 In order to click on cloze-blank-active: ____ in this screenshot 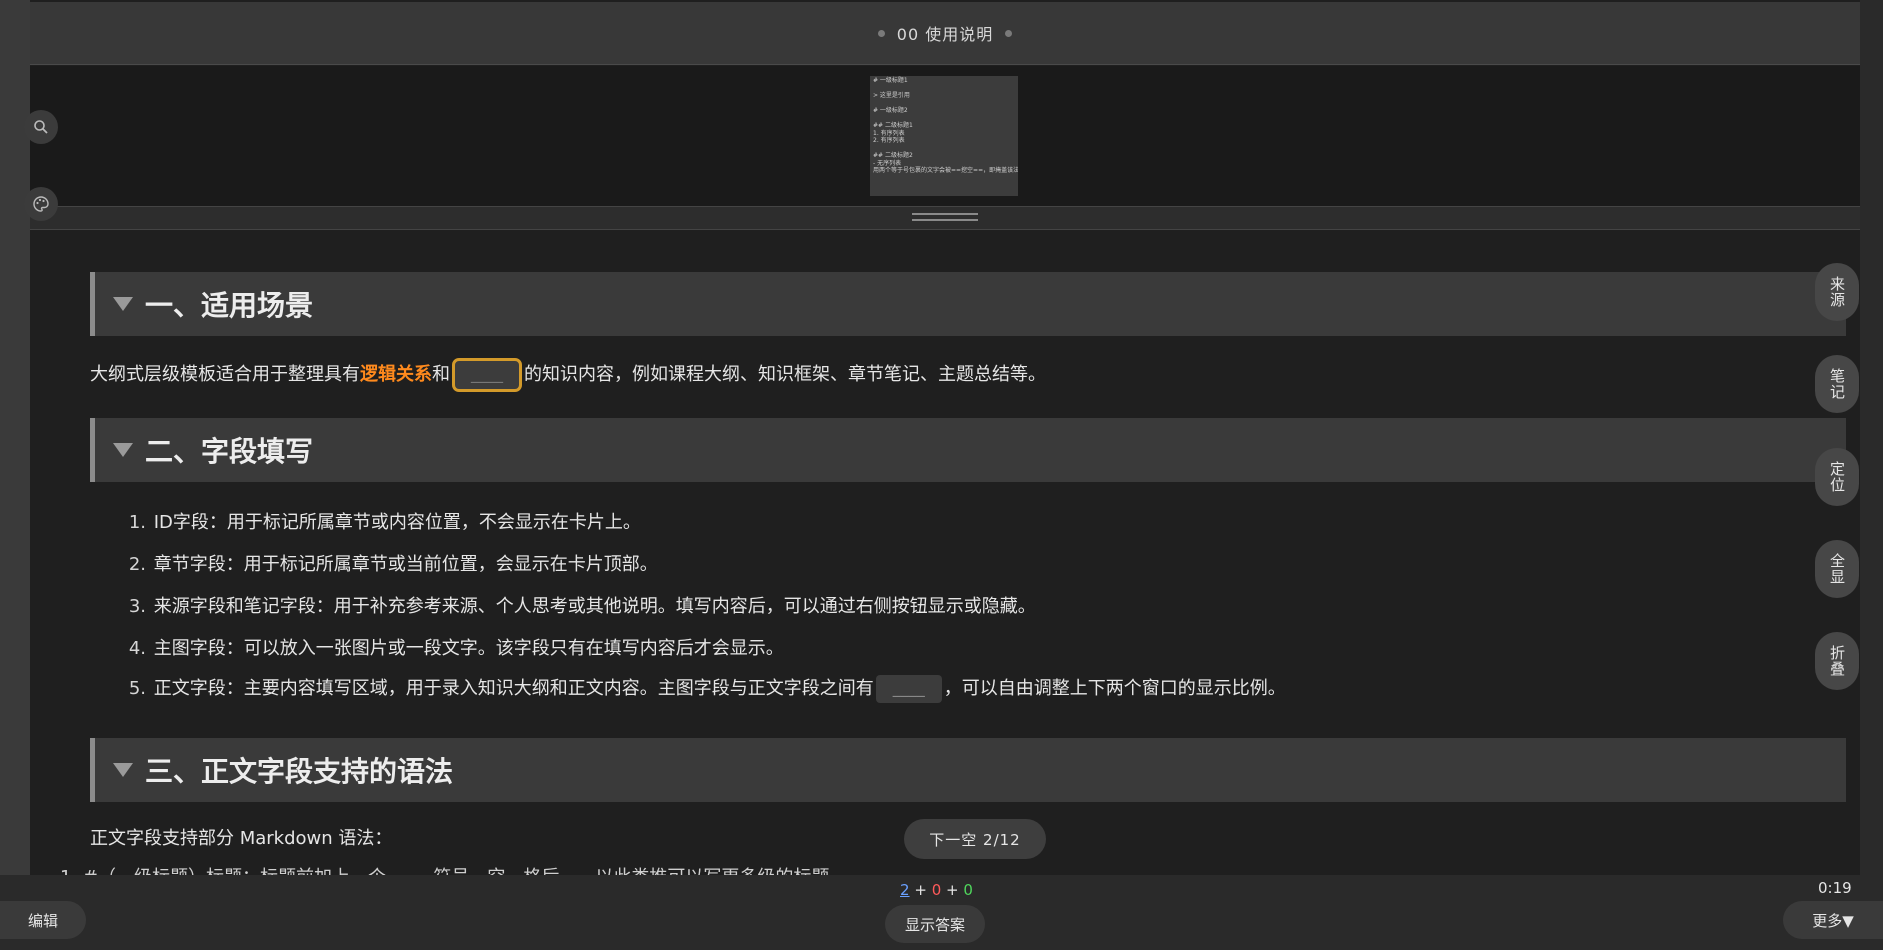, I will do `click(487, 375)`.